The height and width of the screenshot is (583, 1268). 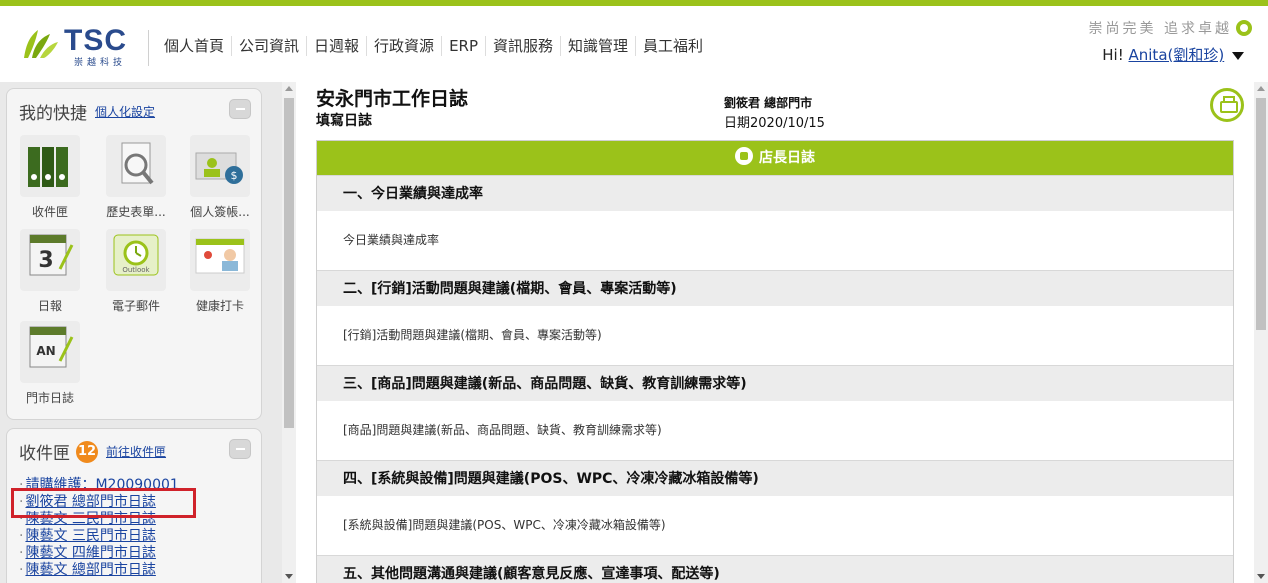 What do you see at coordinates (774, 123) in the screenshot?
I see `date-info: 日期2020/10/15` at bounding box center [774, 123].